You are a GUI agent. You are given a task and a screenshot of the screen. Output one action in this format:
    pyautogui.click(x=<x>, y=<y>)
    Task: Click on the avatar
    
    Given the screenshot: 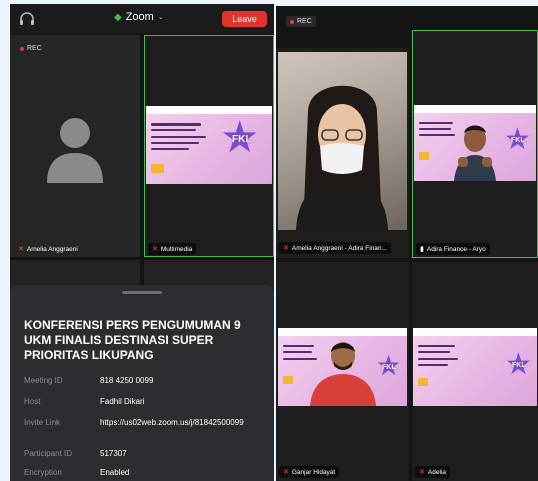 What is the action you would take?
    pyautogui.click(x=75, y=147)
    